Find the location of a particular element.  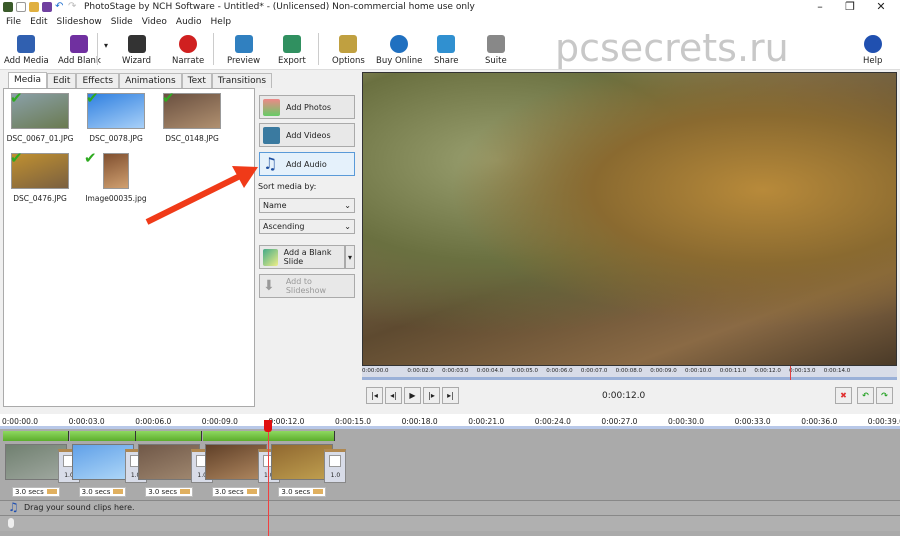

minimize-button: – is located at coordinates (820, 6).